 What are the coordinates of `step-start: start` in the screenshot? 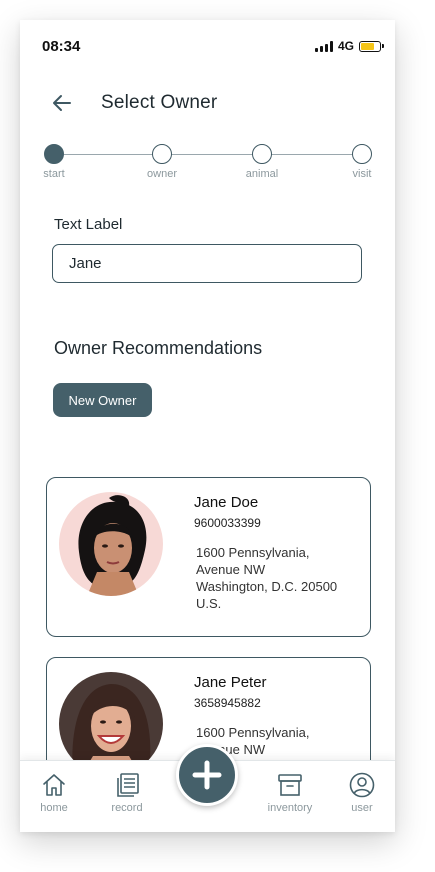 It's located at (54, 162).